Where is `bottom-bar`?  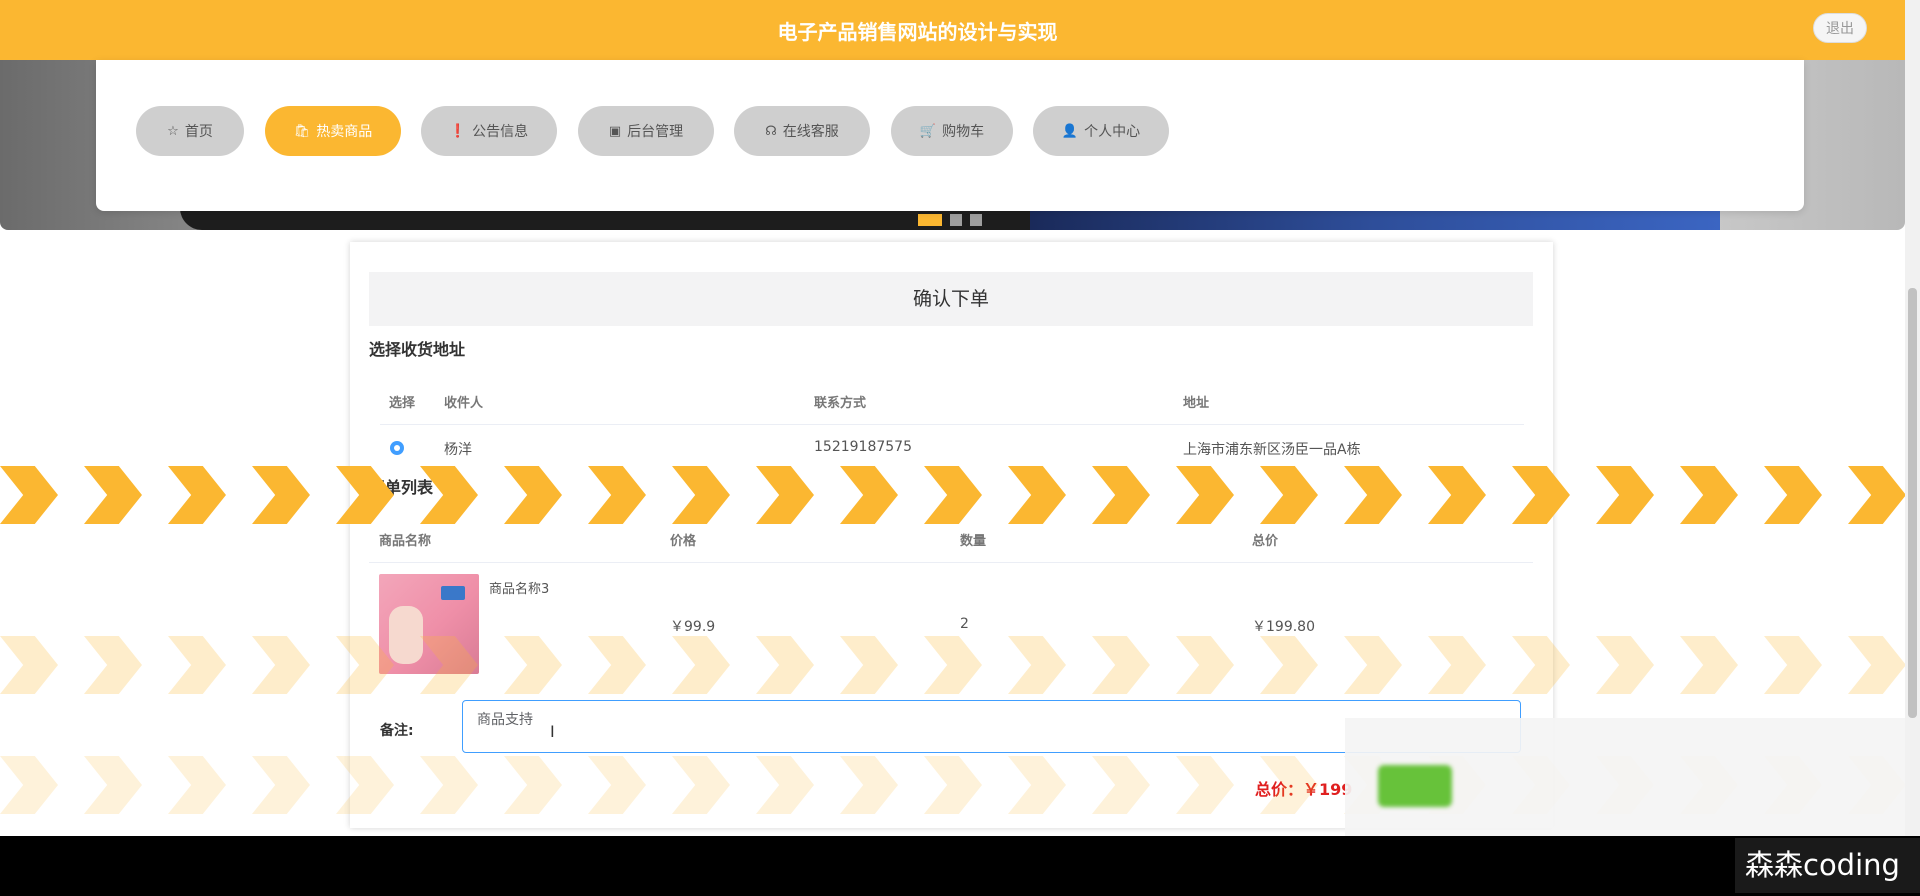 bottom-bar is located at coordinates (960, 866).